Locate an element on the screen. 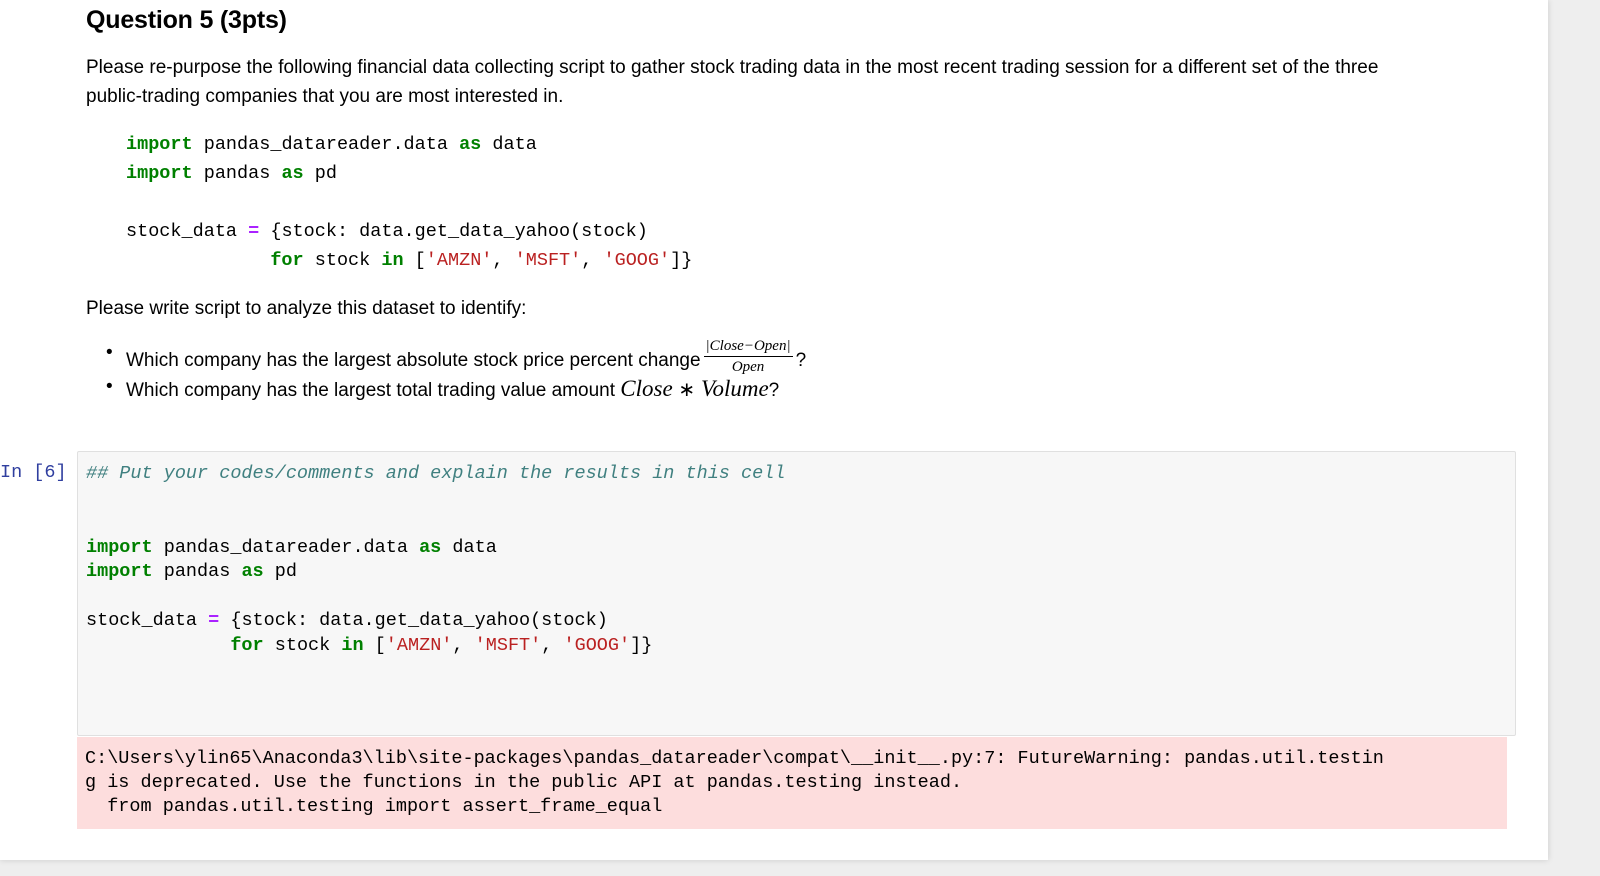 Image resolution: width=1600 pixels, height=876 pixels. math-term: Close is located at coordinates (646, 388).